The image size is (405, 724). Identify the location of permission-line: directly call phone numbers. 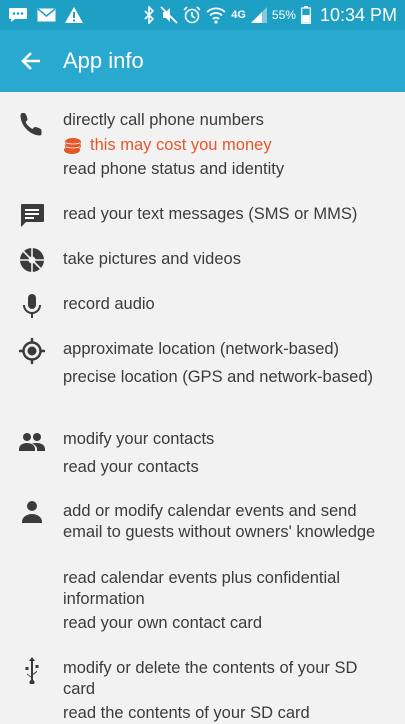
(163, 120).